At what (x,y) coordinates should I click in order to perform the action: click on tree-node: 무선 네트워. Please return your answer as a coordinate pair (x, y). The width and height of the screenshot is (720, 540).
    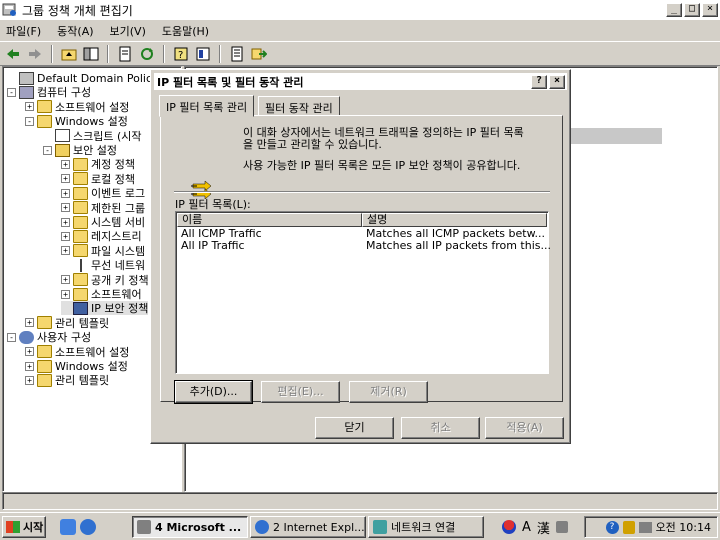
    Looking at the image, I should click on (103, 265).